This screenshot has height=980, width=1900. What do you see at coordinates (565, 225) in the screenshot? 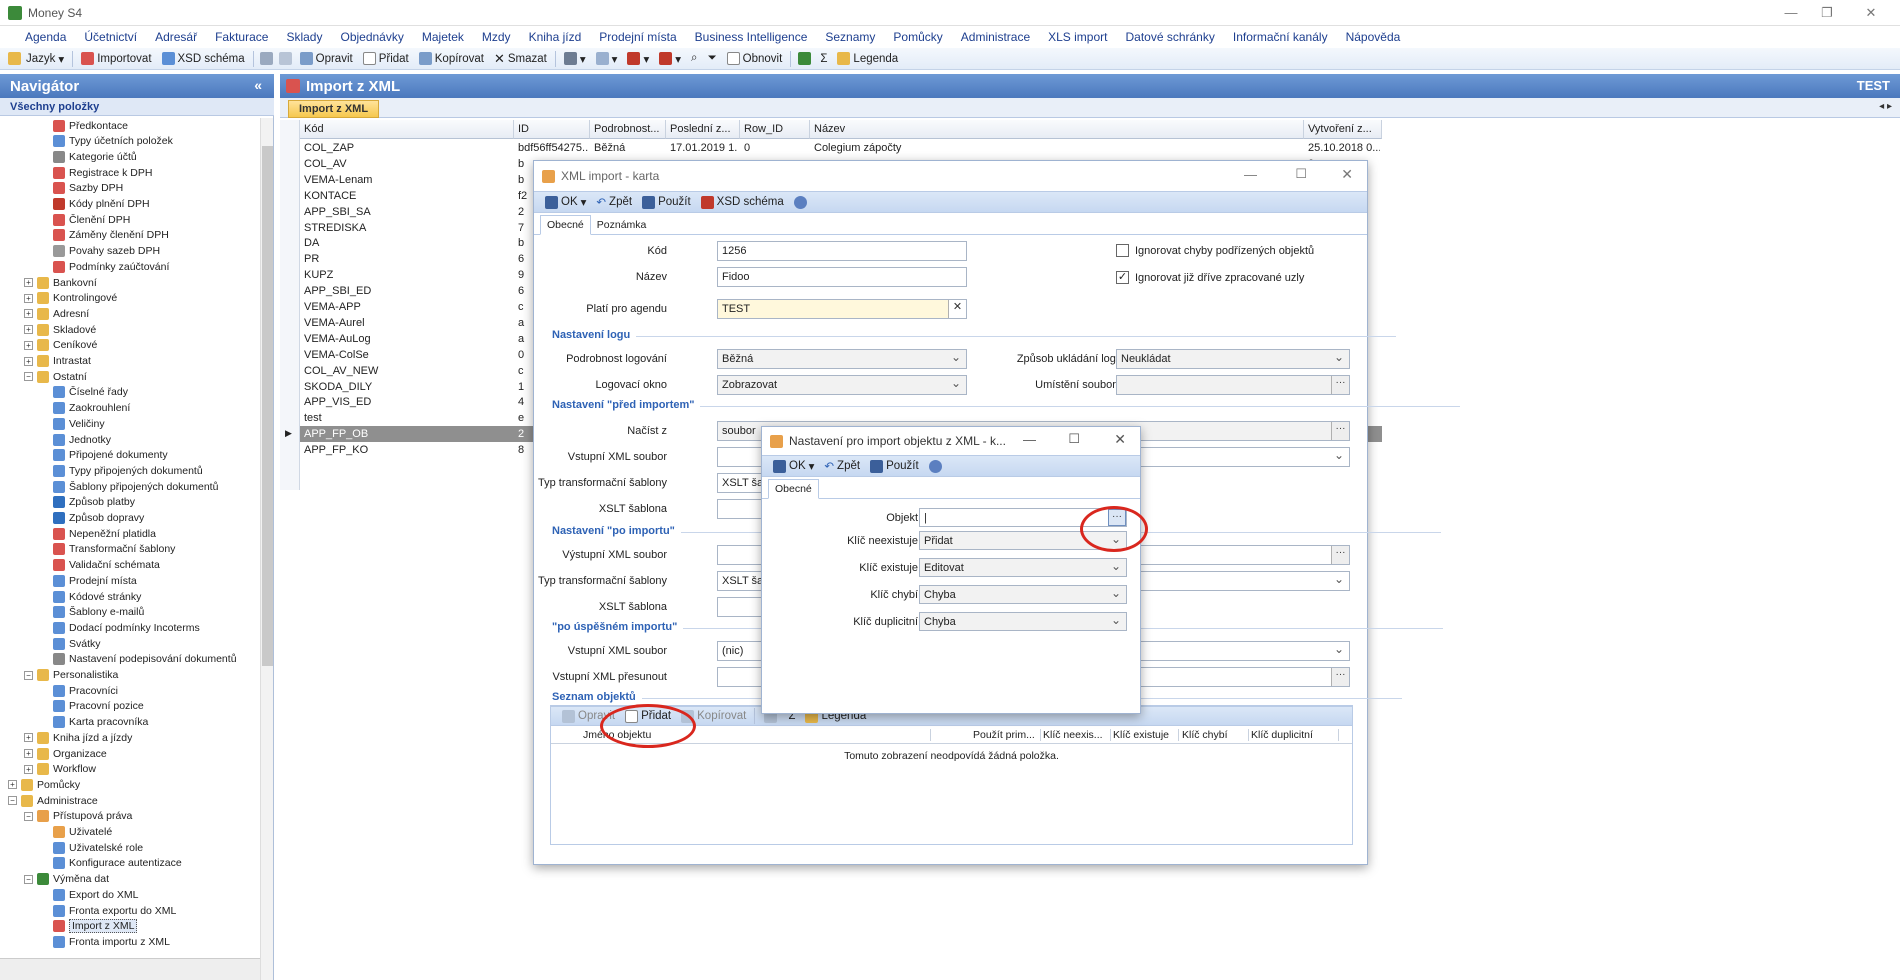
I see `tab-obecne: Obecné` at bounding box center [565, 225].